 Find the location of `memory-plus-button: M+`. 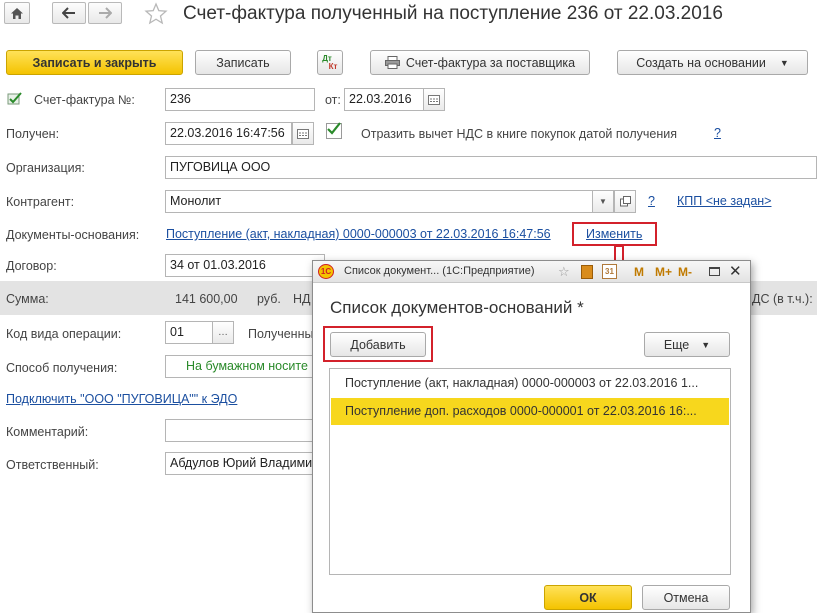

memory-plus-button: M+ is located at coordinates (663, 272).